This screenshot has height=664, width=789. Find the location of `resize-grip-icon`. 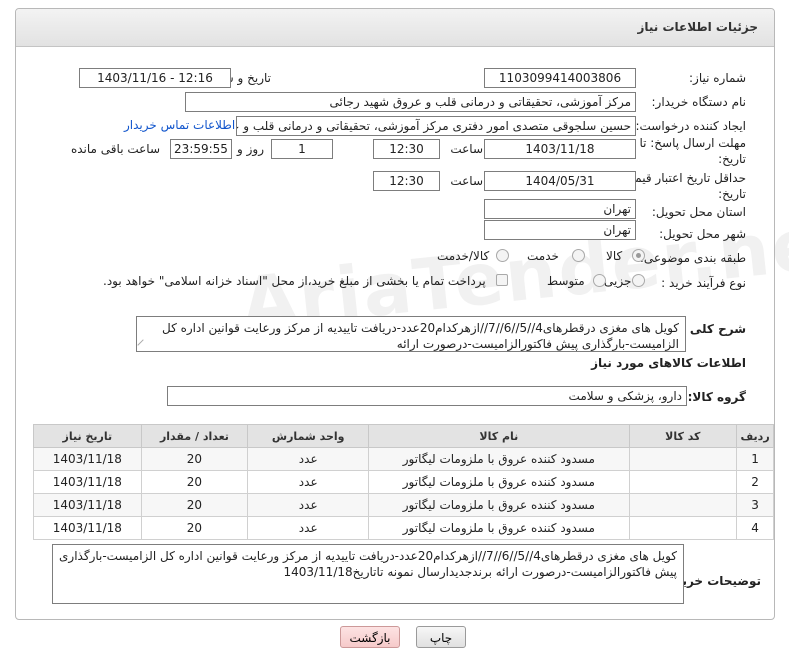

resize-grip-icon is located at coordinates (143, 345).